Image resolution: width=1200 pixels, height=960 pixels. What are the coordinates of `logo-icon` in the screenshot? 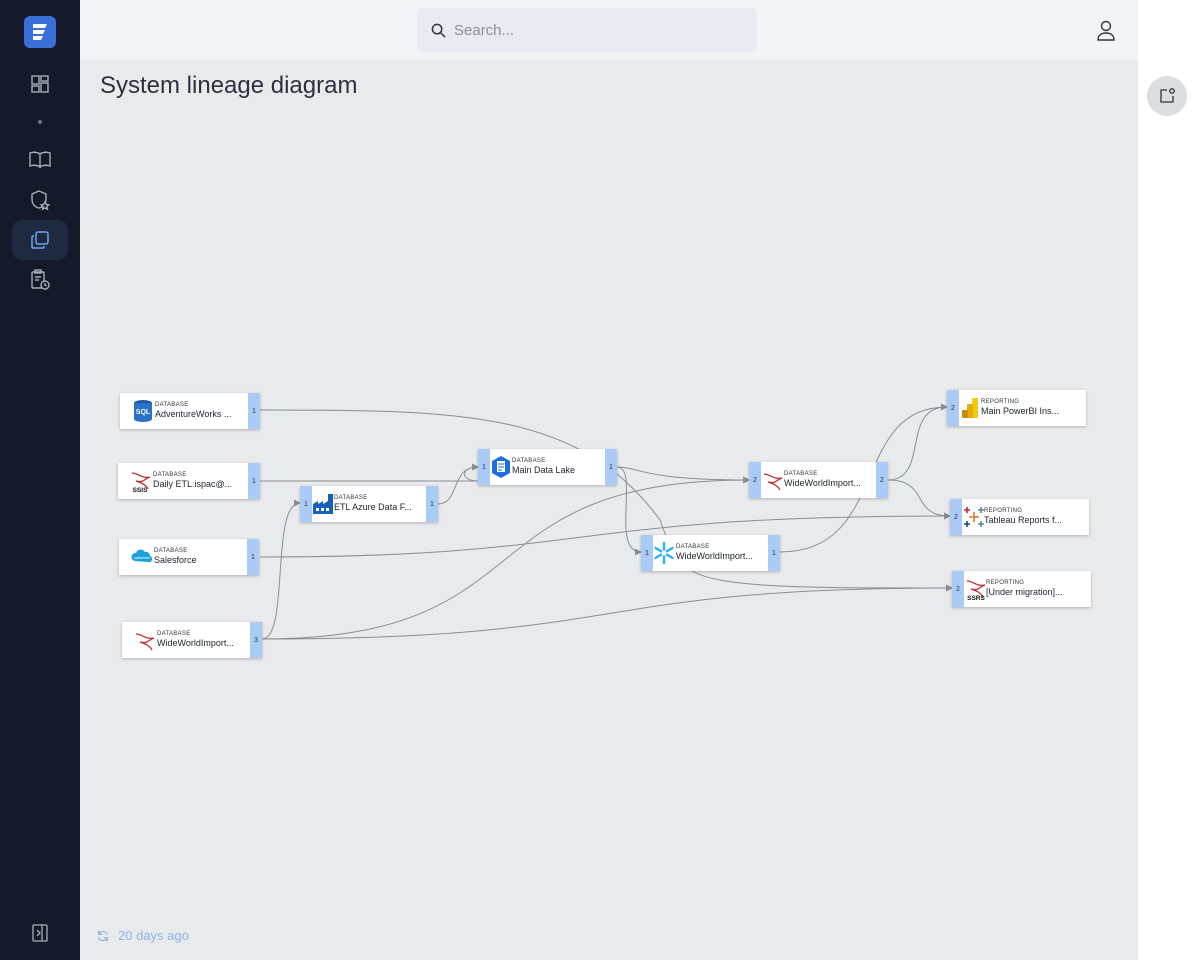 It's located at (40, 32).